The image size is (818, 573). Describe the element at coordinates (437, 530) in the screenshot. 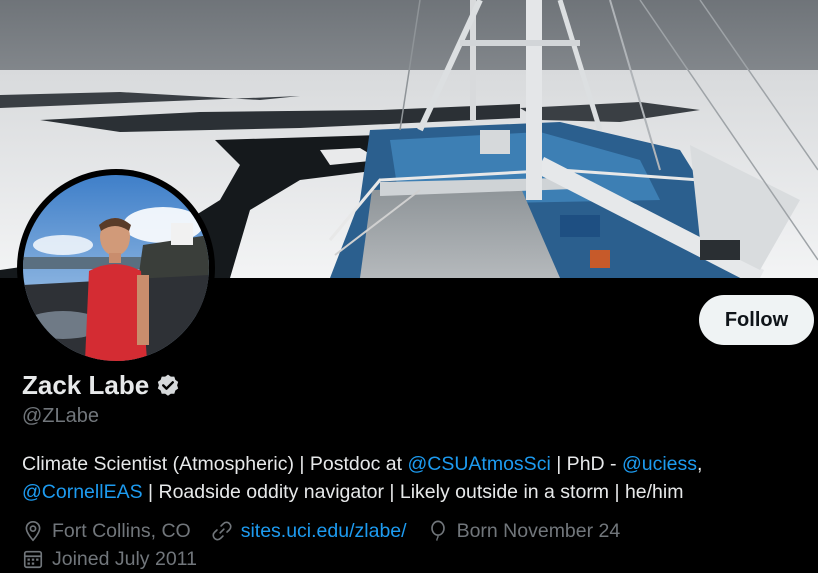

I see `balloon-icon` at that location.